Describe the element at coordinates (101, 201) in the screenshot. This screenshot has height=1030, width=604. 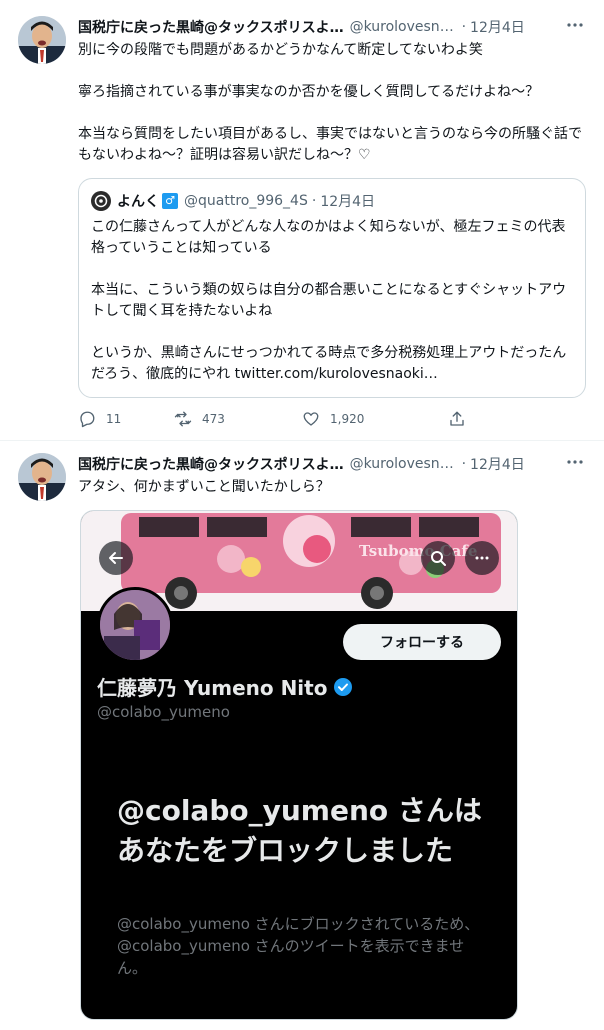
I see `quote-avatar` at that location.